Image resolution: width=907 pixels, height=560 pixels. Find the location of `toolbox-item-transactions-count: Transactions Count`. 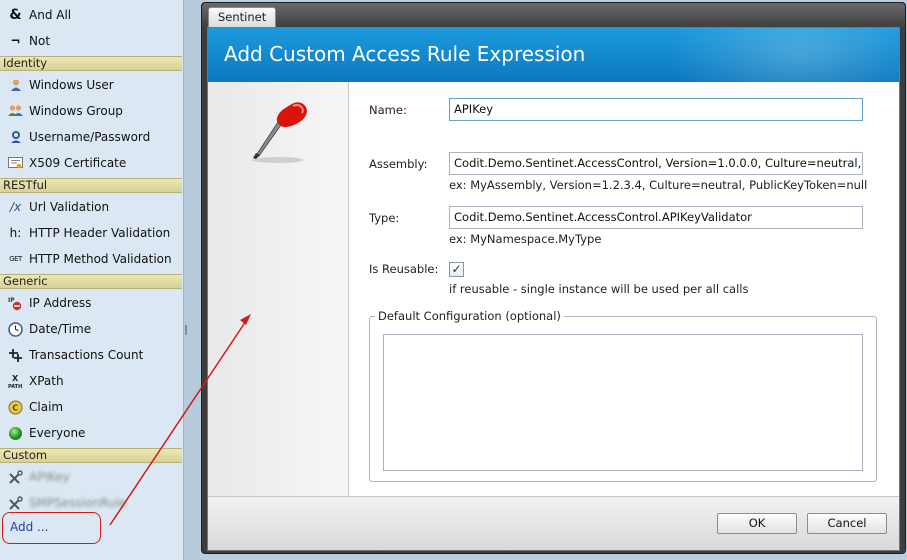

toolbox-item-transactions-count: Transactions Count is located at coordinates (91, 355).